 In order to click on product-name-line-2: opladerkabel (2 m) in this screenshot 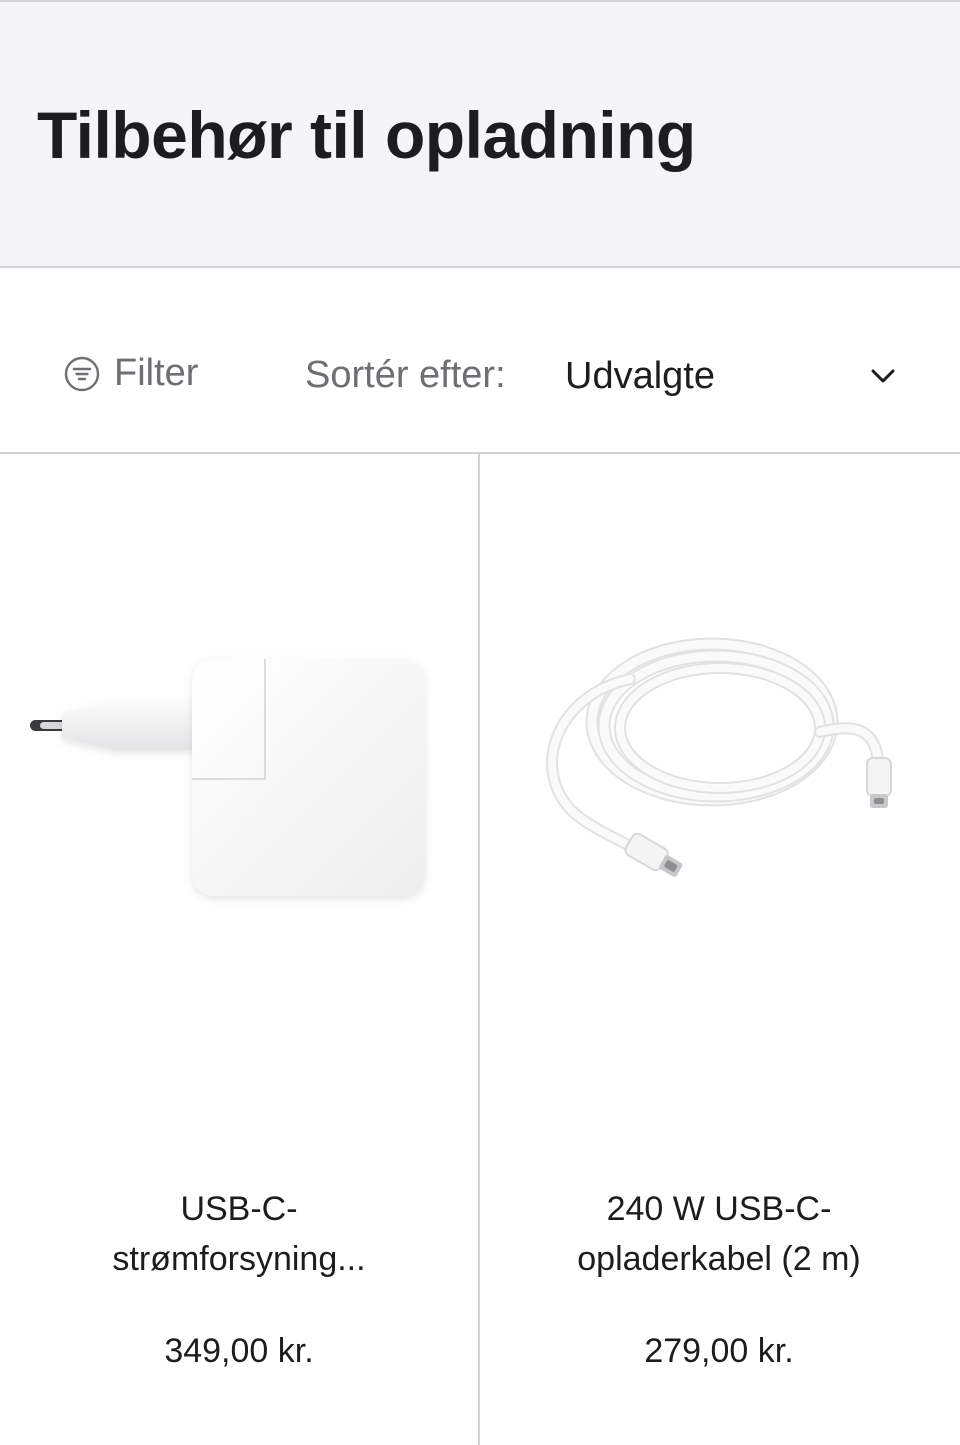, I will do `click(719, 1259)`.